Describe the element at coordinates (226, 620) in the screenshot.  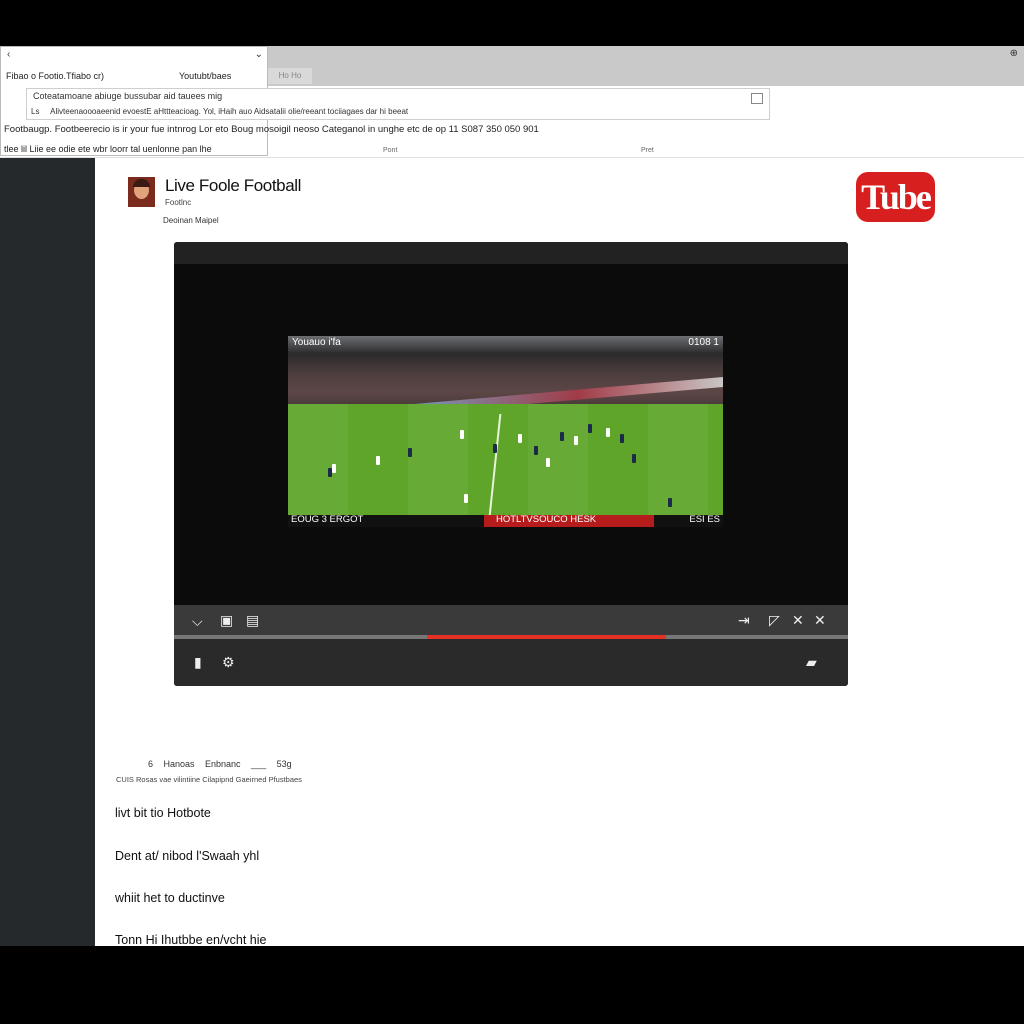
I see `captions-icon: ▣` at that location.